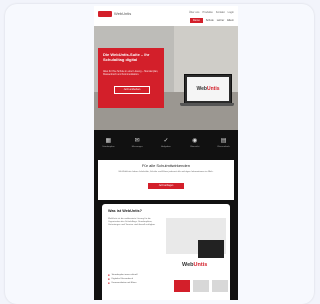  I want to click on sub-nav: Demo Schule Lehrer Eltern, so click(211, 20).